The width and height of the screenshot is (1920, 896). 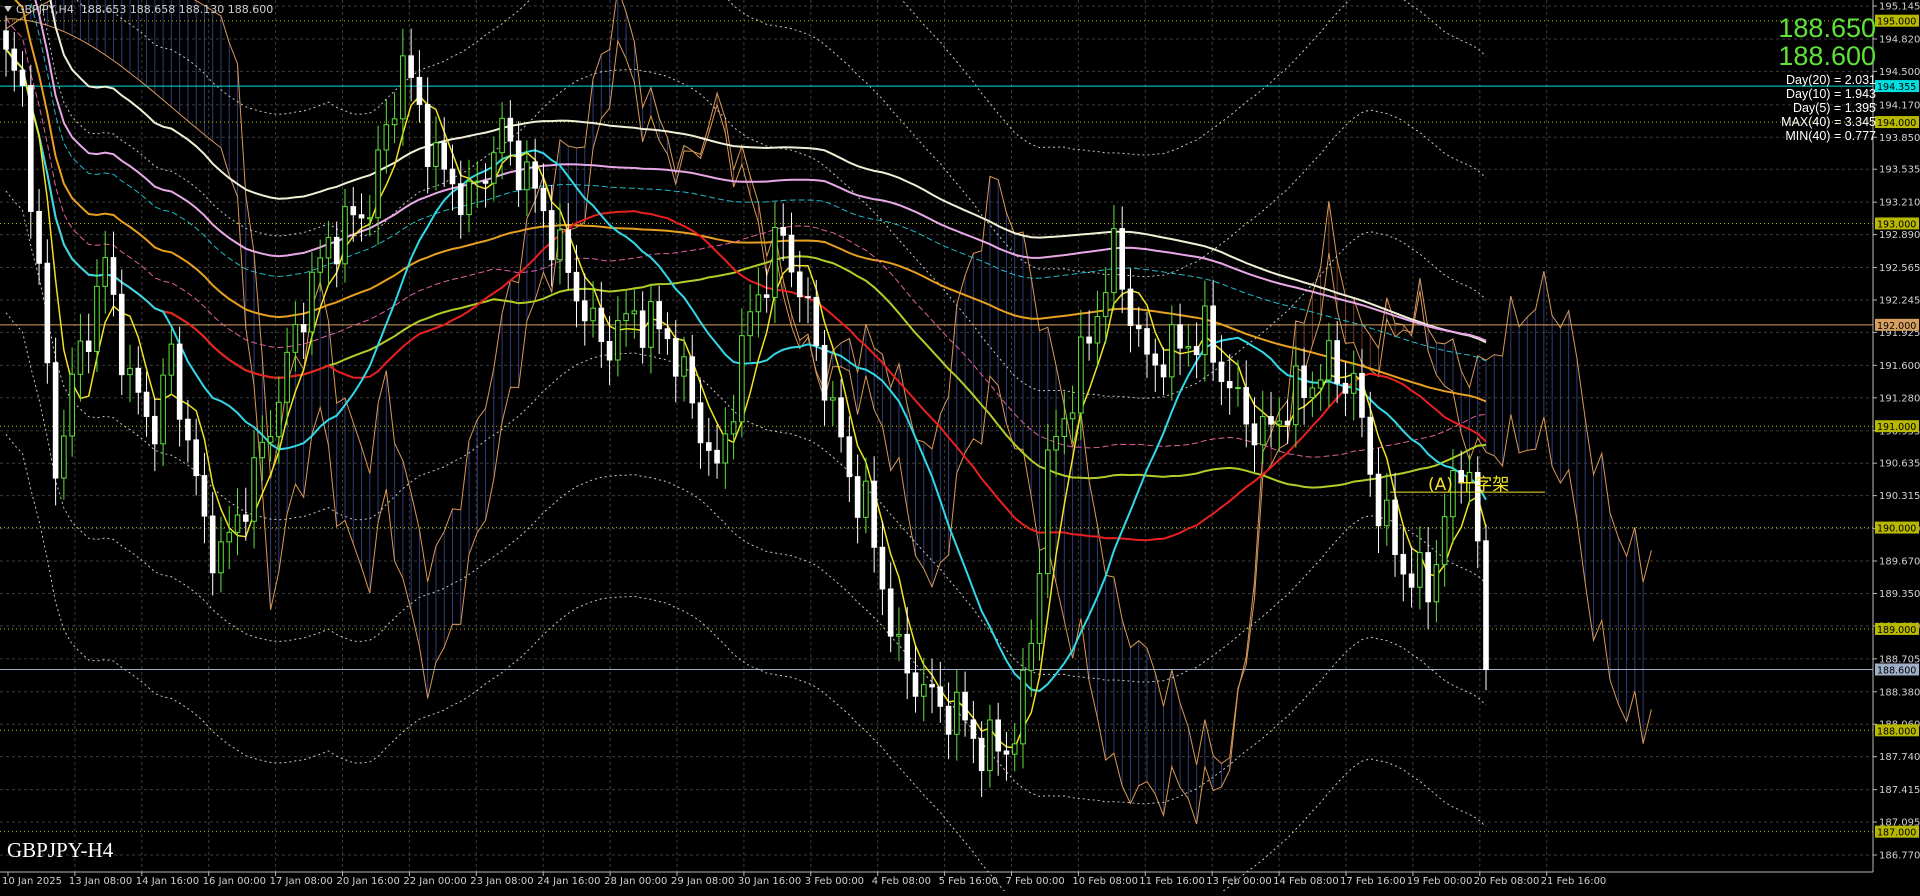 I want to click on time-label: 22 Jan 00:00, so click(x=434, y=881).